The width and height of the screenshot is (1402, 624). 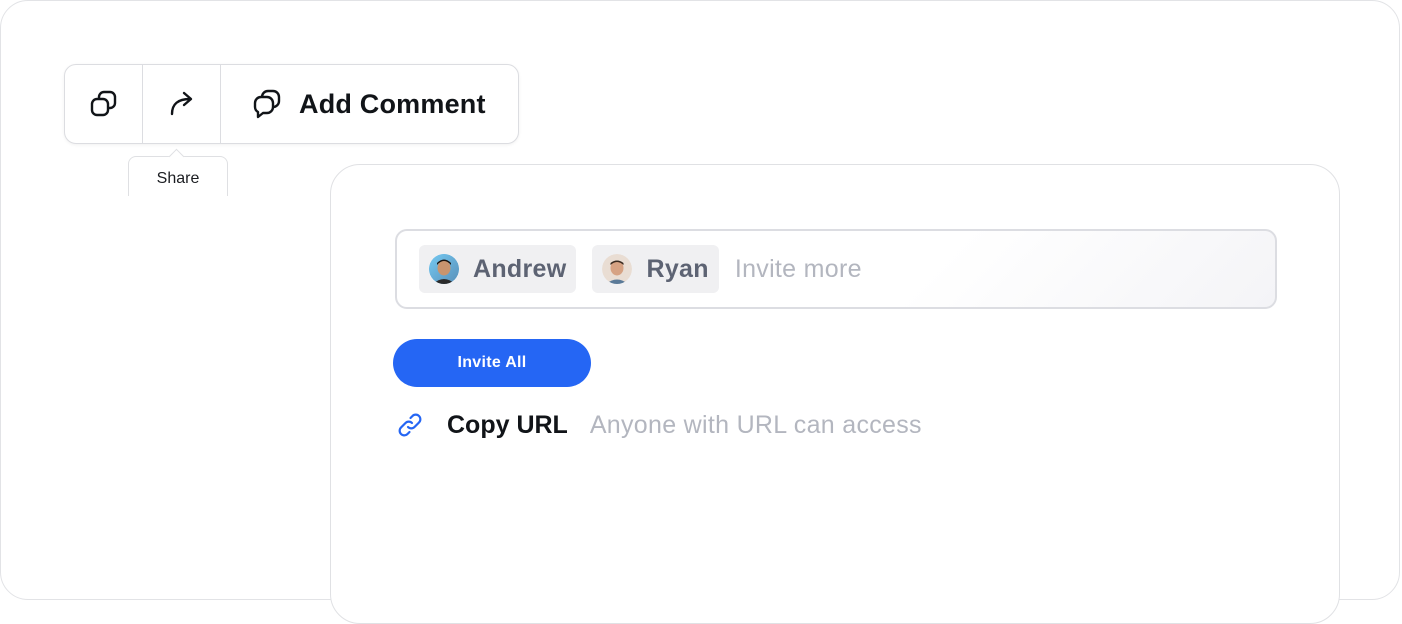 What do you see at coordinates (492, 363) in the screenshot?
I see `invite-all-button: Invite All` at bounding box center [492, 363].